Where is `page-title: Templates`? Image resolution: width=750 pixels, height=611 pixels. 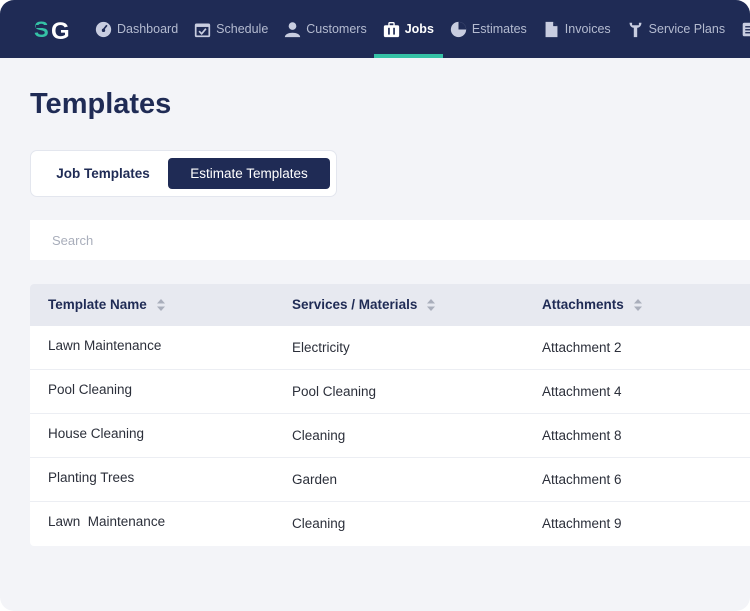 page-title: Templates is located at coordinates (101, 104).